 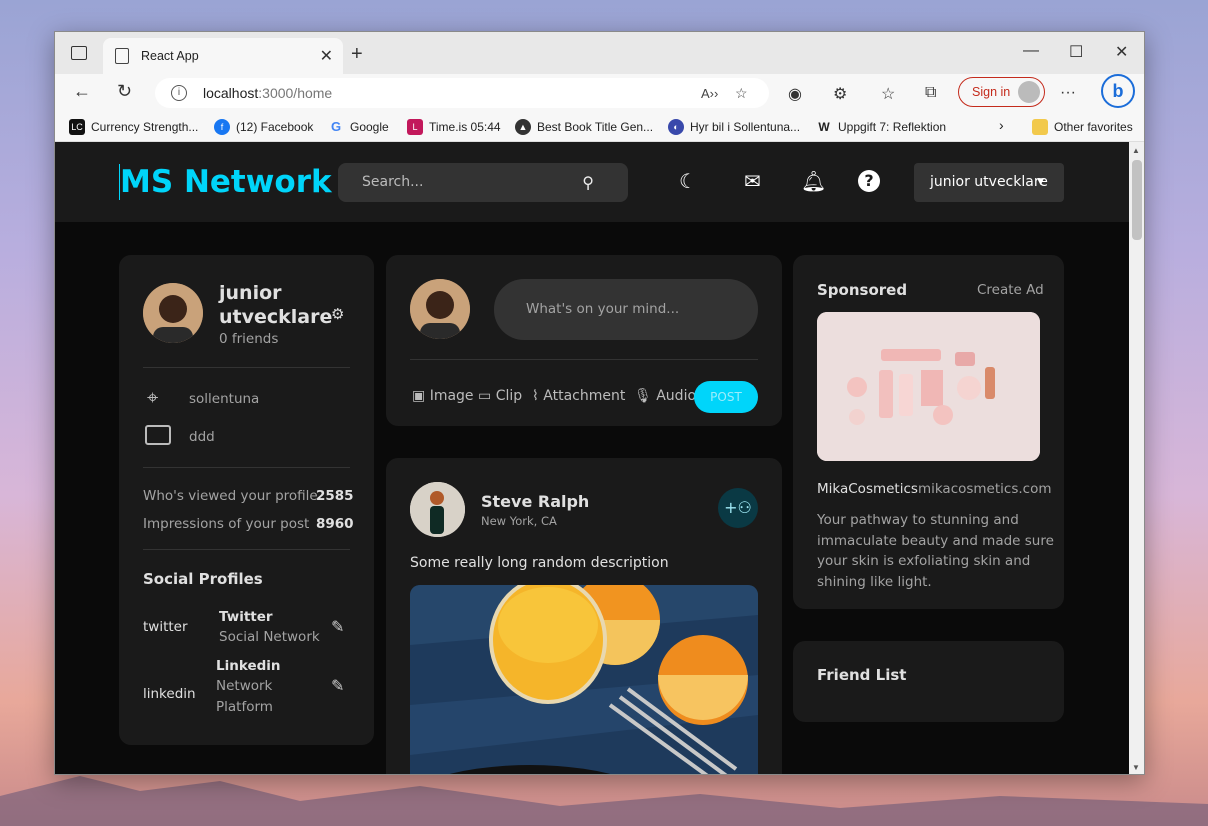 What do you see at coordinates (451, 396) in the screenshot?
I see `image-label: Image` at bounding box center [451, 396].